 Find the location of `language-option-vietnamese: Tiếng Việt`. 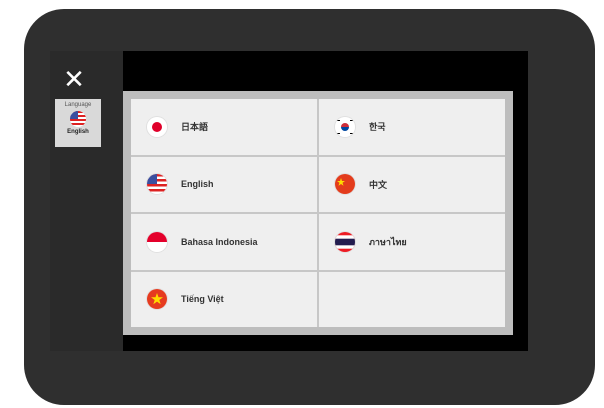

language-option-vietnamese: Tiếng Việt is located at coordinates (224, 299).